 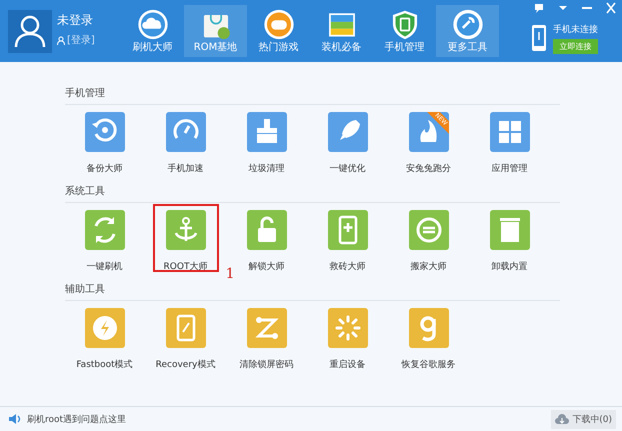 What do you see at coordinates (104, 168) in the screenshot?
I see `tool-label: 备份大师` at bounding box center [104, 168].